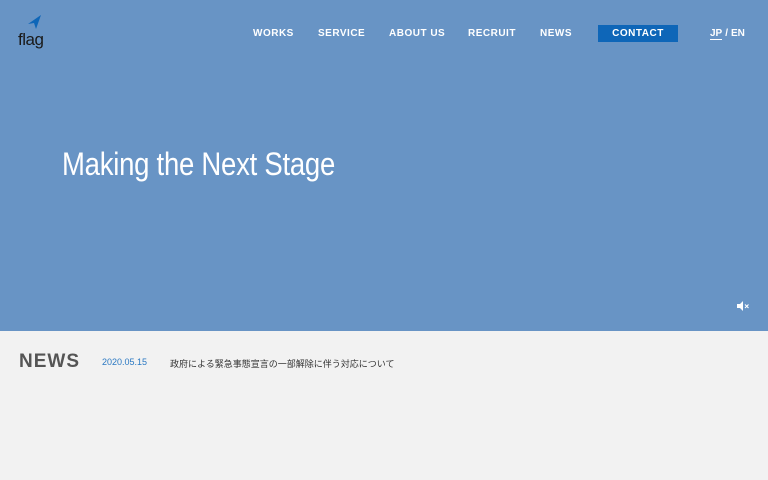  Describe the element at coordinates (638, 33) in the screenshot. I see `contact-button: CONTACT` at that location.